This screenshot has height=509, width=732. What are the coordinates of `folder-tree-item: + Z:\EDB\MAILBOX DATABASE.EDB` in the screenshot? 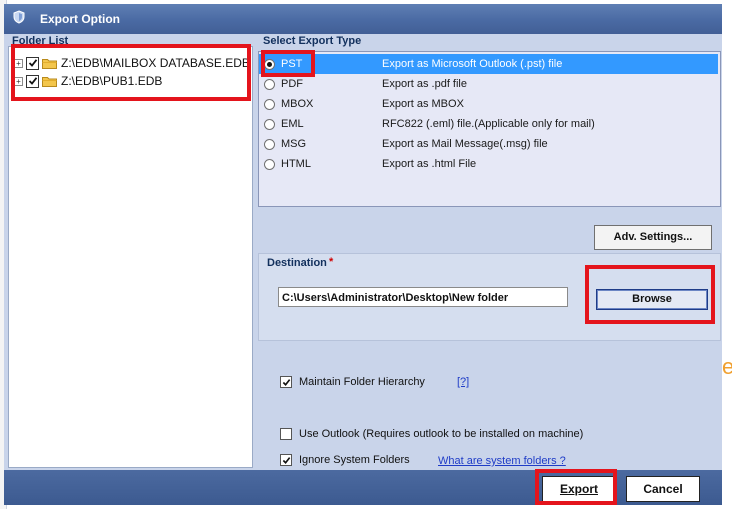 It's located at (132, 63).